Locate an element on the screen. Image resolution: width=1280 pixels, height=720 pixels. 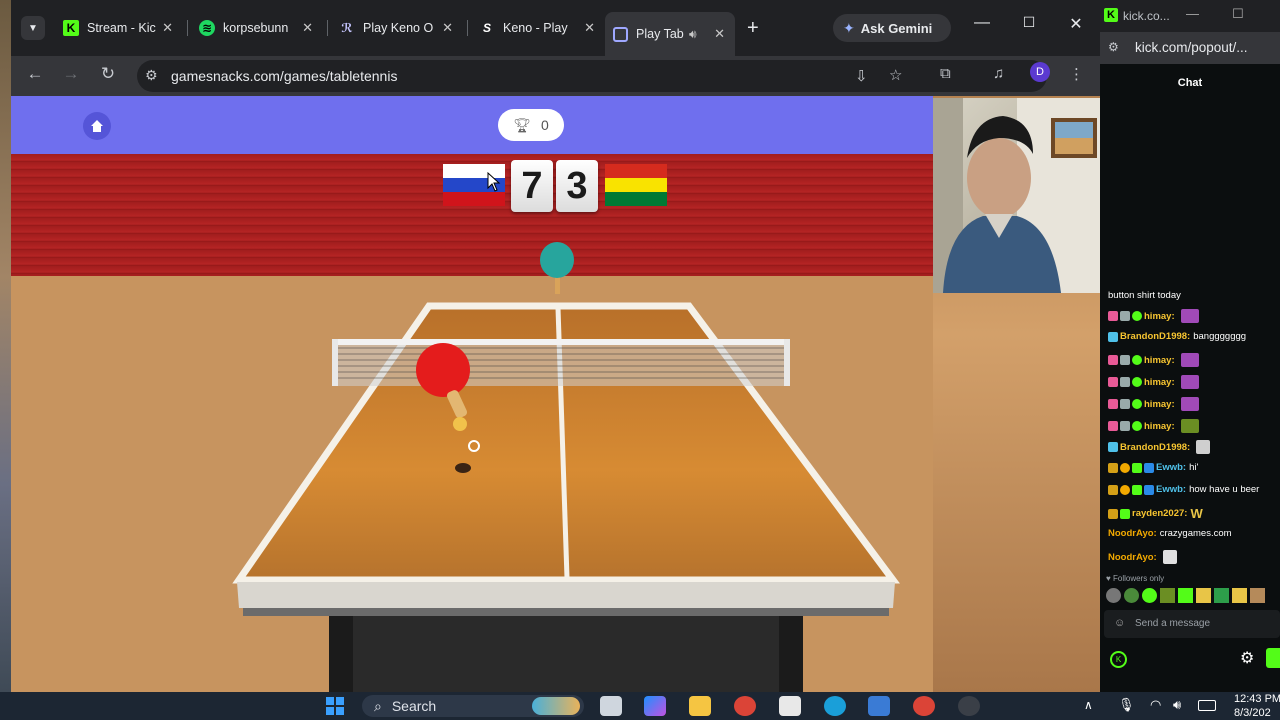
bookmark-star-icon: ☆ is located at coordinates (895, 75).